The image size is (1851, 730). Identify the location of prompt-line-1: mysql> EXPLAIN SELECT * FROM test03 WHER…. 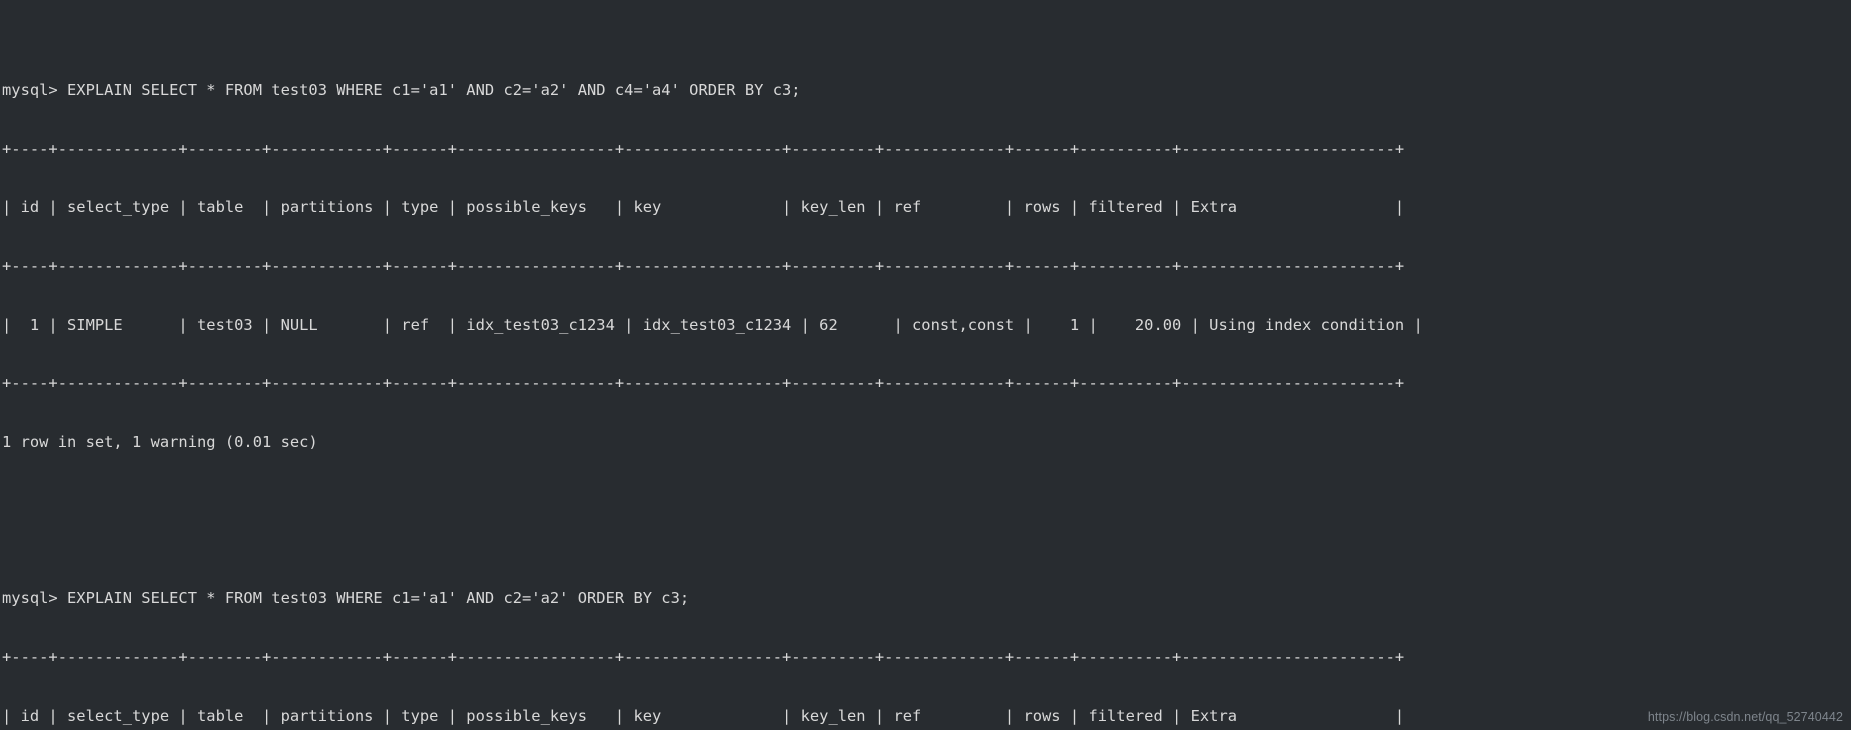
(401, 90).